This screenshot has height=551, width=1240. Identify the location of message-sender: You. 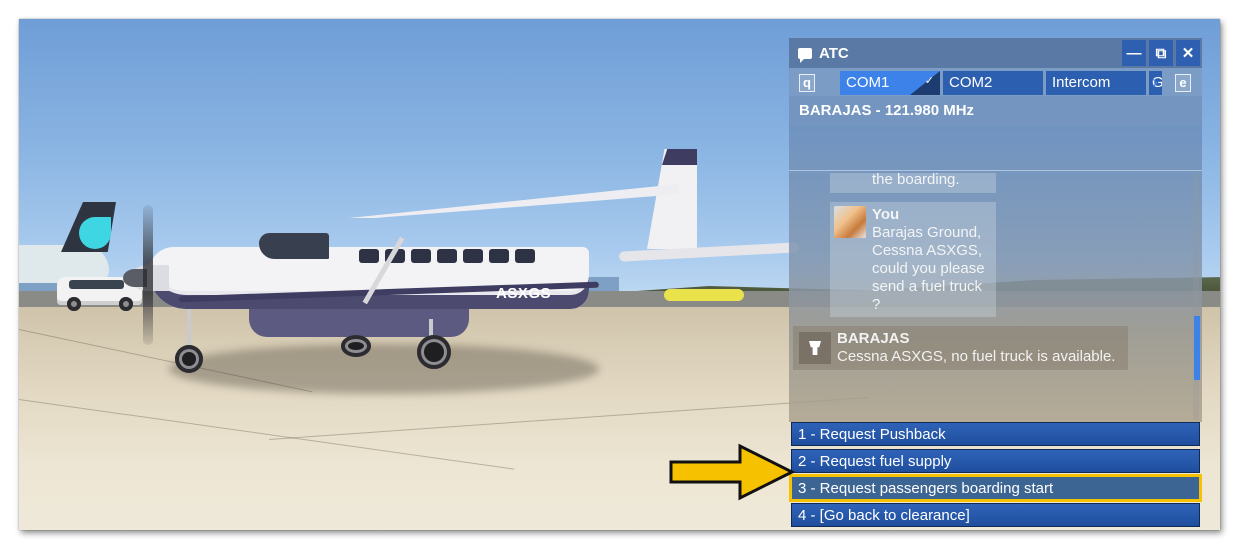
(886, 214).